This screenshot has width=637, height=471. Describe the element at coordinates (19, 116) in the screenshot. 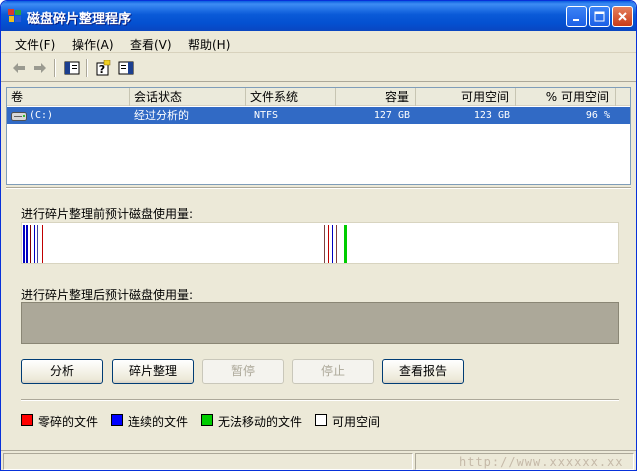

I see `hard-drive-icon` at that location.